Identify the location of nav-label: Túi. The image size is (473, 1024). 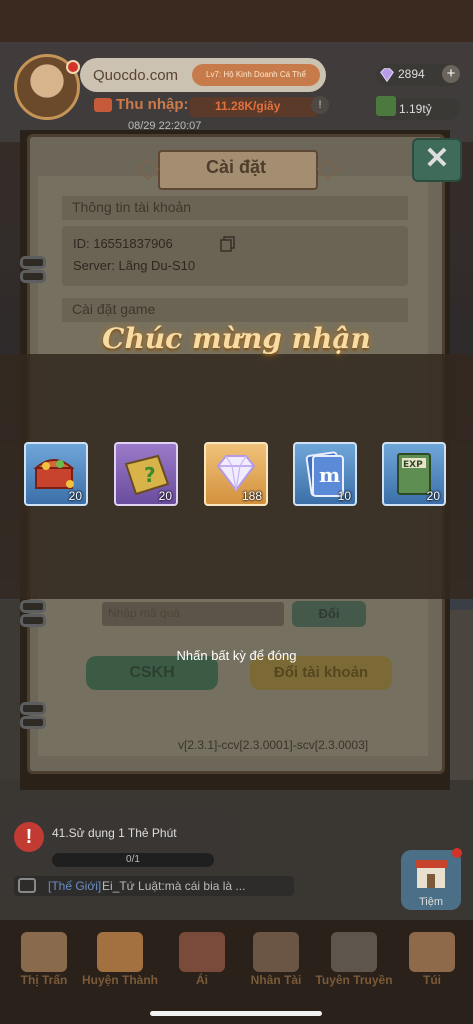
(432, 980).